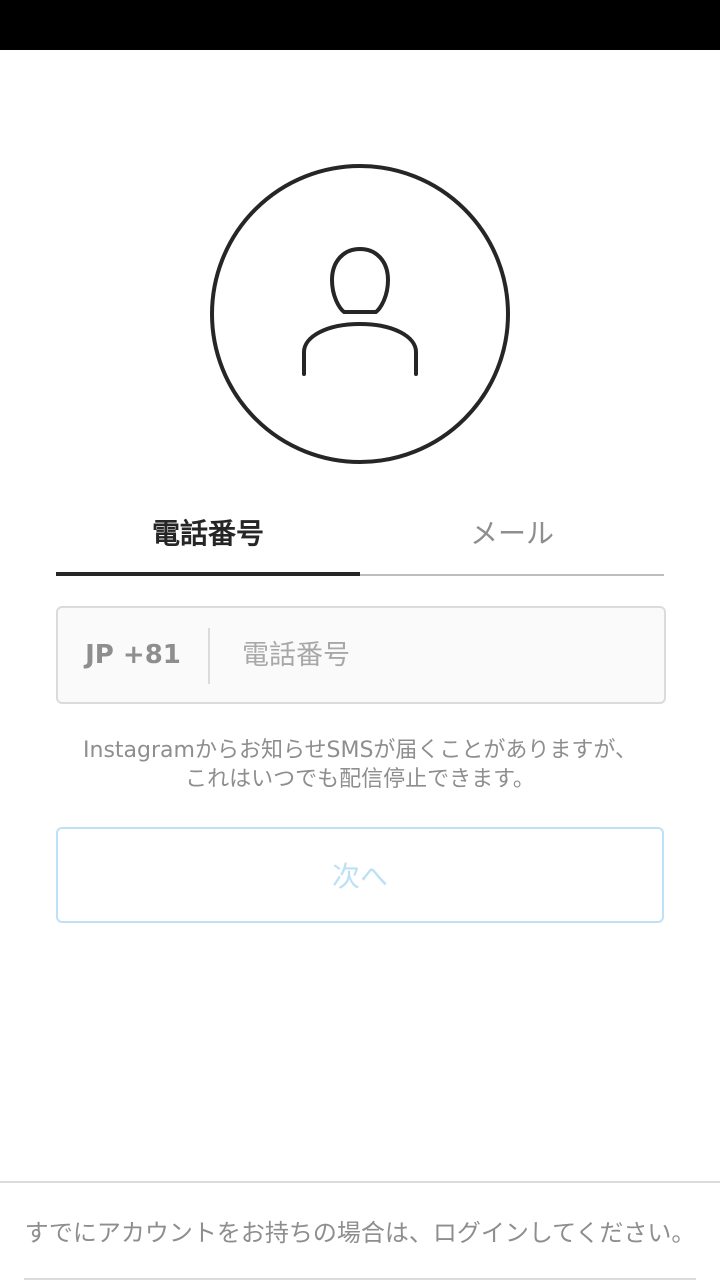  What do you see at coordinates (360, 779) in the screenshot?
I see `sms-info-line-2: これはいつでも配信停止できます。` at bounding box center [360, 779].